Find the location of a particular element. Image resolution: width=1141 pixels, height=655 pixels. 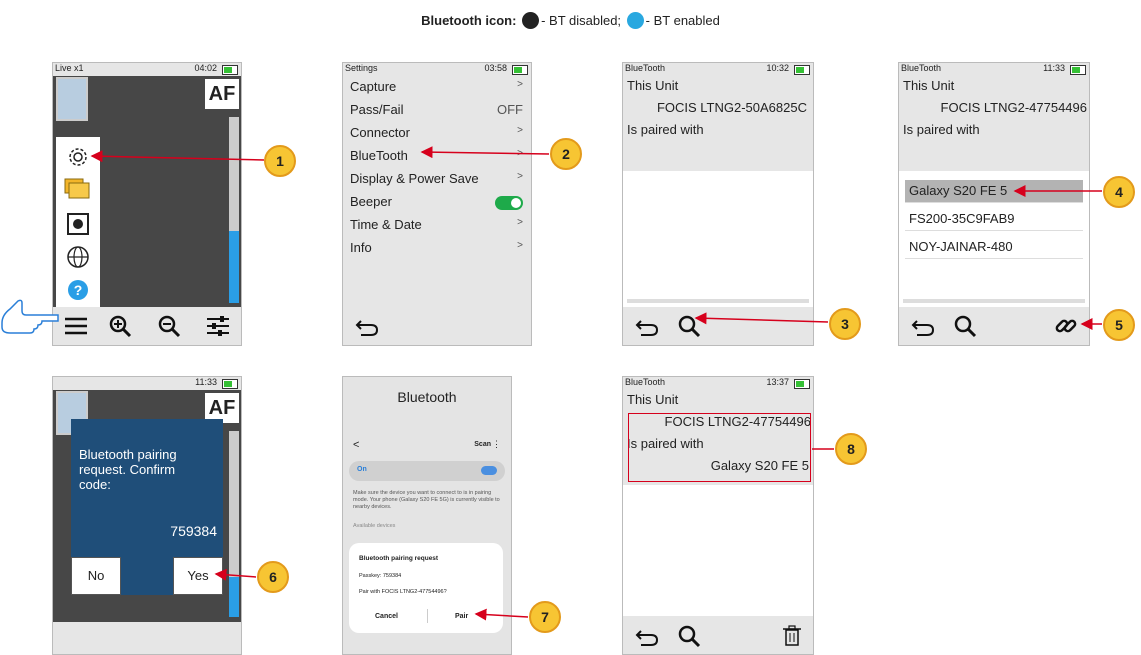

menu-connector: Connector > is located at coordinates (437, 132).